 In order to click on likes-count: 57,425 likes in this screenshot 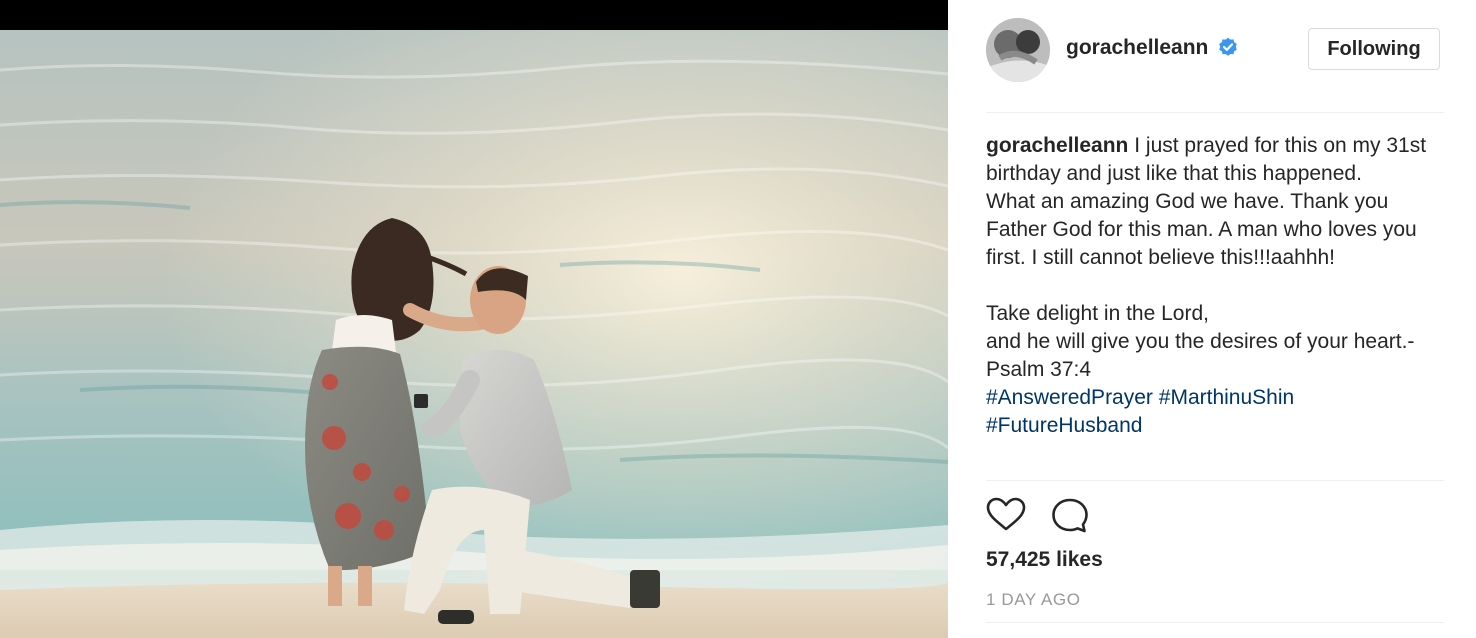, I will do `click(1044, 560)`.